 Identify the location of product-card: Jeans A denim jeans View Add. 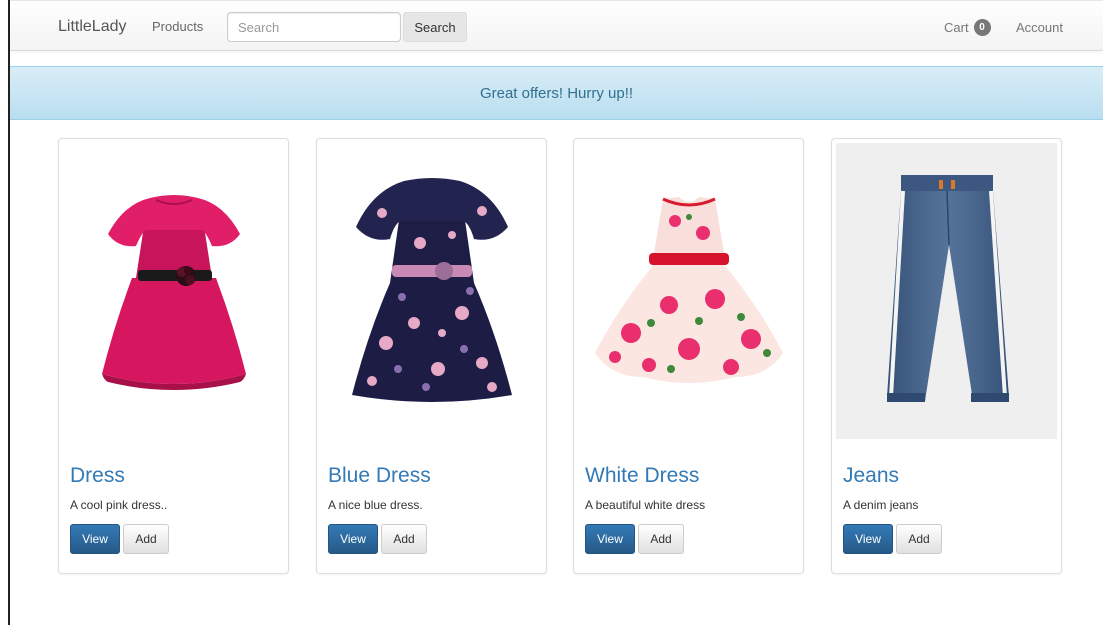
(946, 356).